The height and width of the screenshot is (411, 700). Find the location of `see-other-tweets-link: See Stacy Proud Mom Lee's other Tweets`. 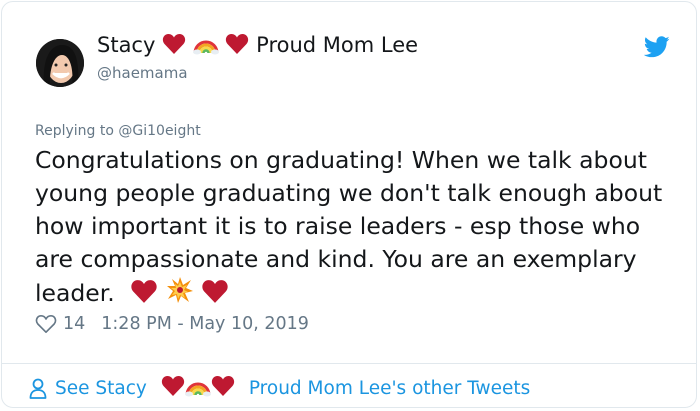

see-other-tweets-link: See Stacy Proud Mom Lee's other Tweets is located at coordinates (279, 388).